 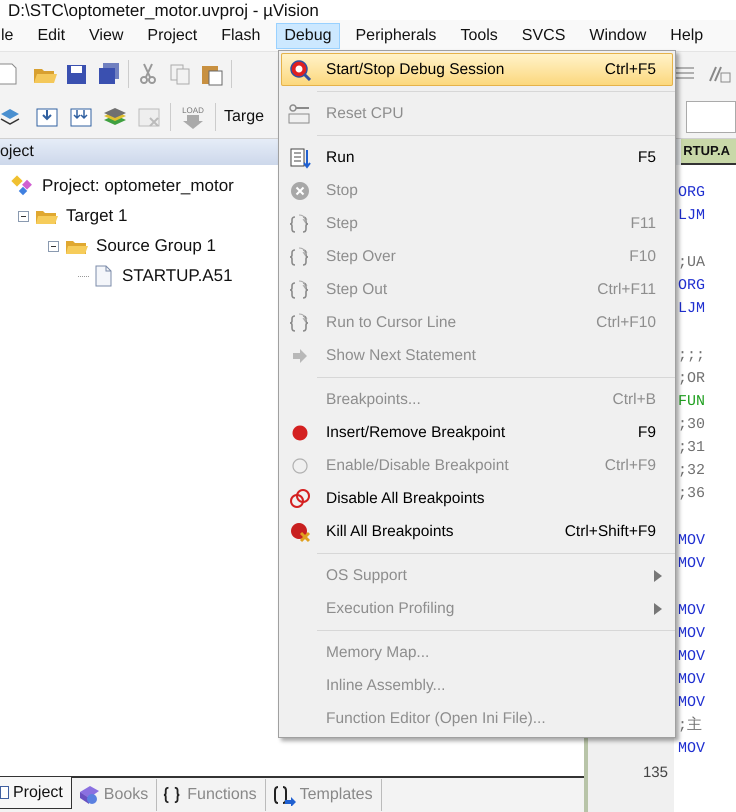 What do you see at coordinates (156, 246) in the screenshot?
I see `tree-item: Source Group 1` at bounding box center [156, 246].